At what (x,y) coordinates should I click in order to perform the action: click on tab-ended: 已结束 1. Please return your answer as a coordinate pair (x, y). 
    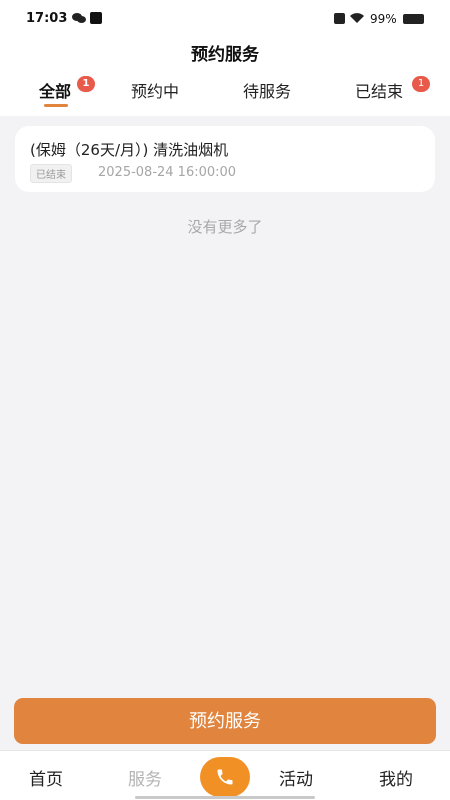
    Looking at the image, I should click on (392, 89).